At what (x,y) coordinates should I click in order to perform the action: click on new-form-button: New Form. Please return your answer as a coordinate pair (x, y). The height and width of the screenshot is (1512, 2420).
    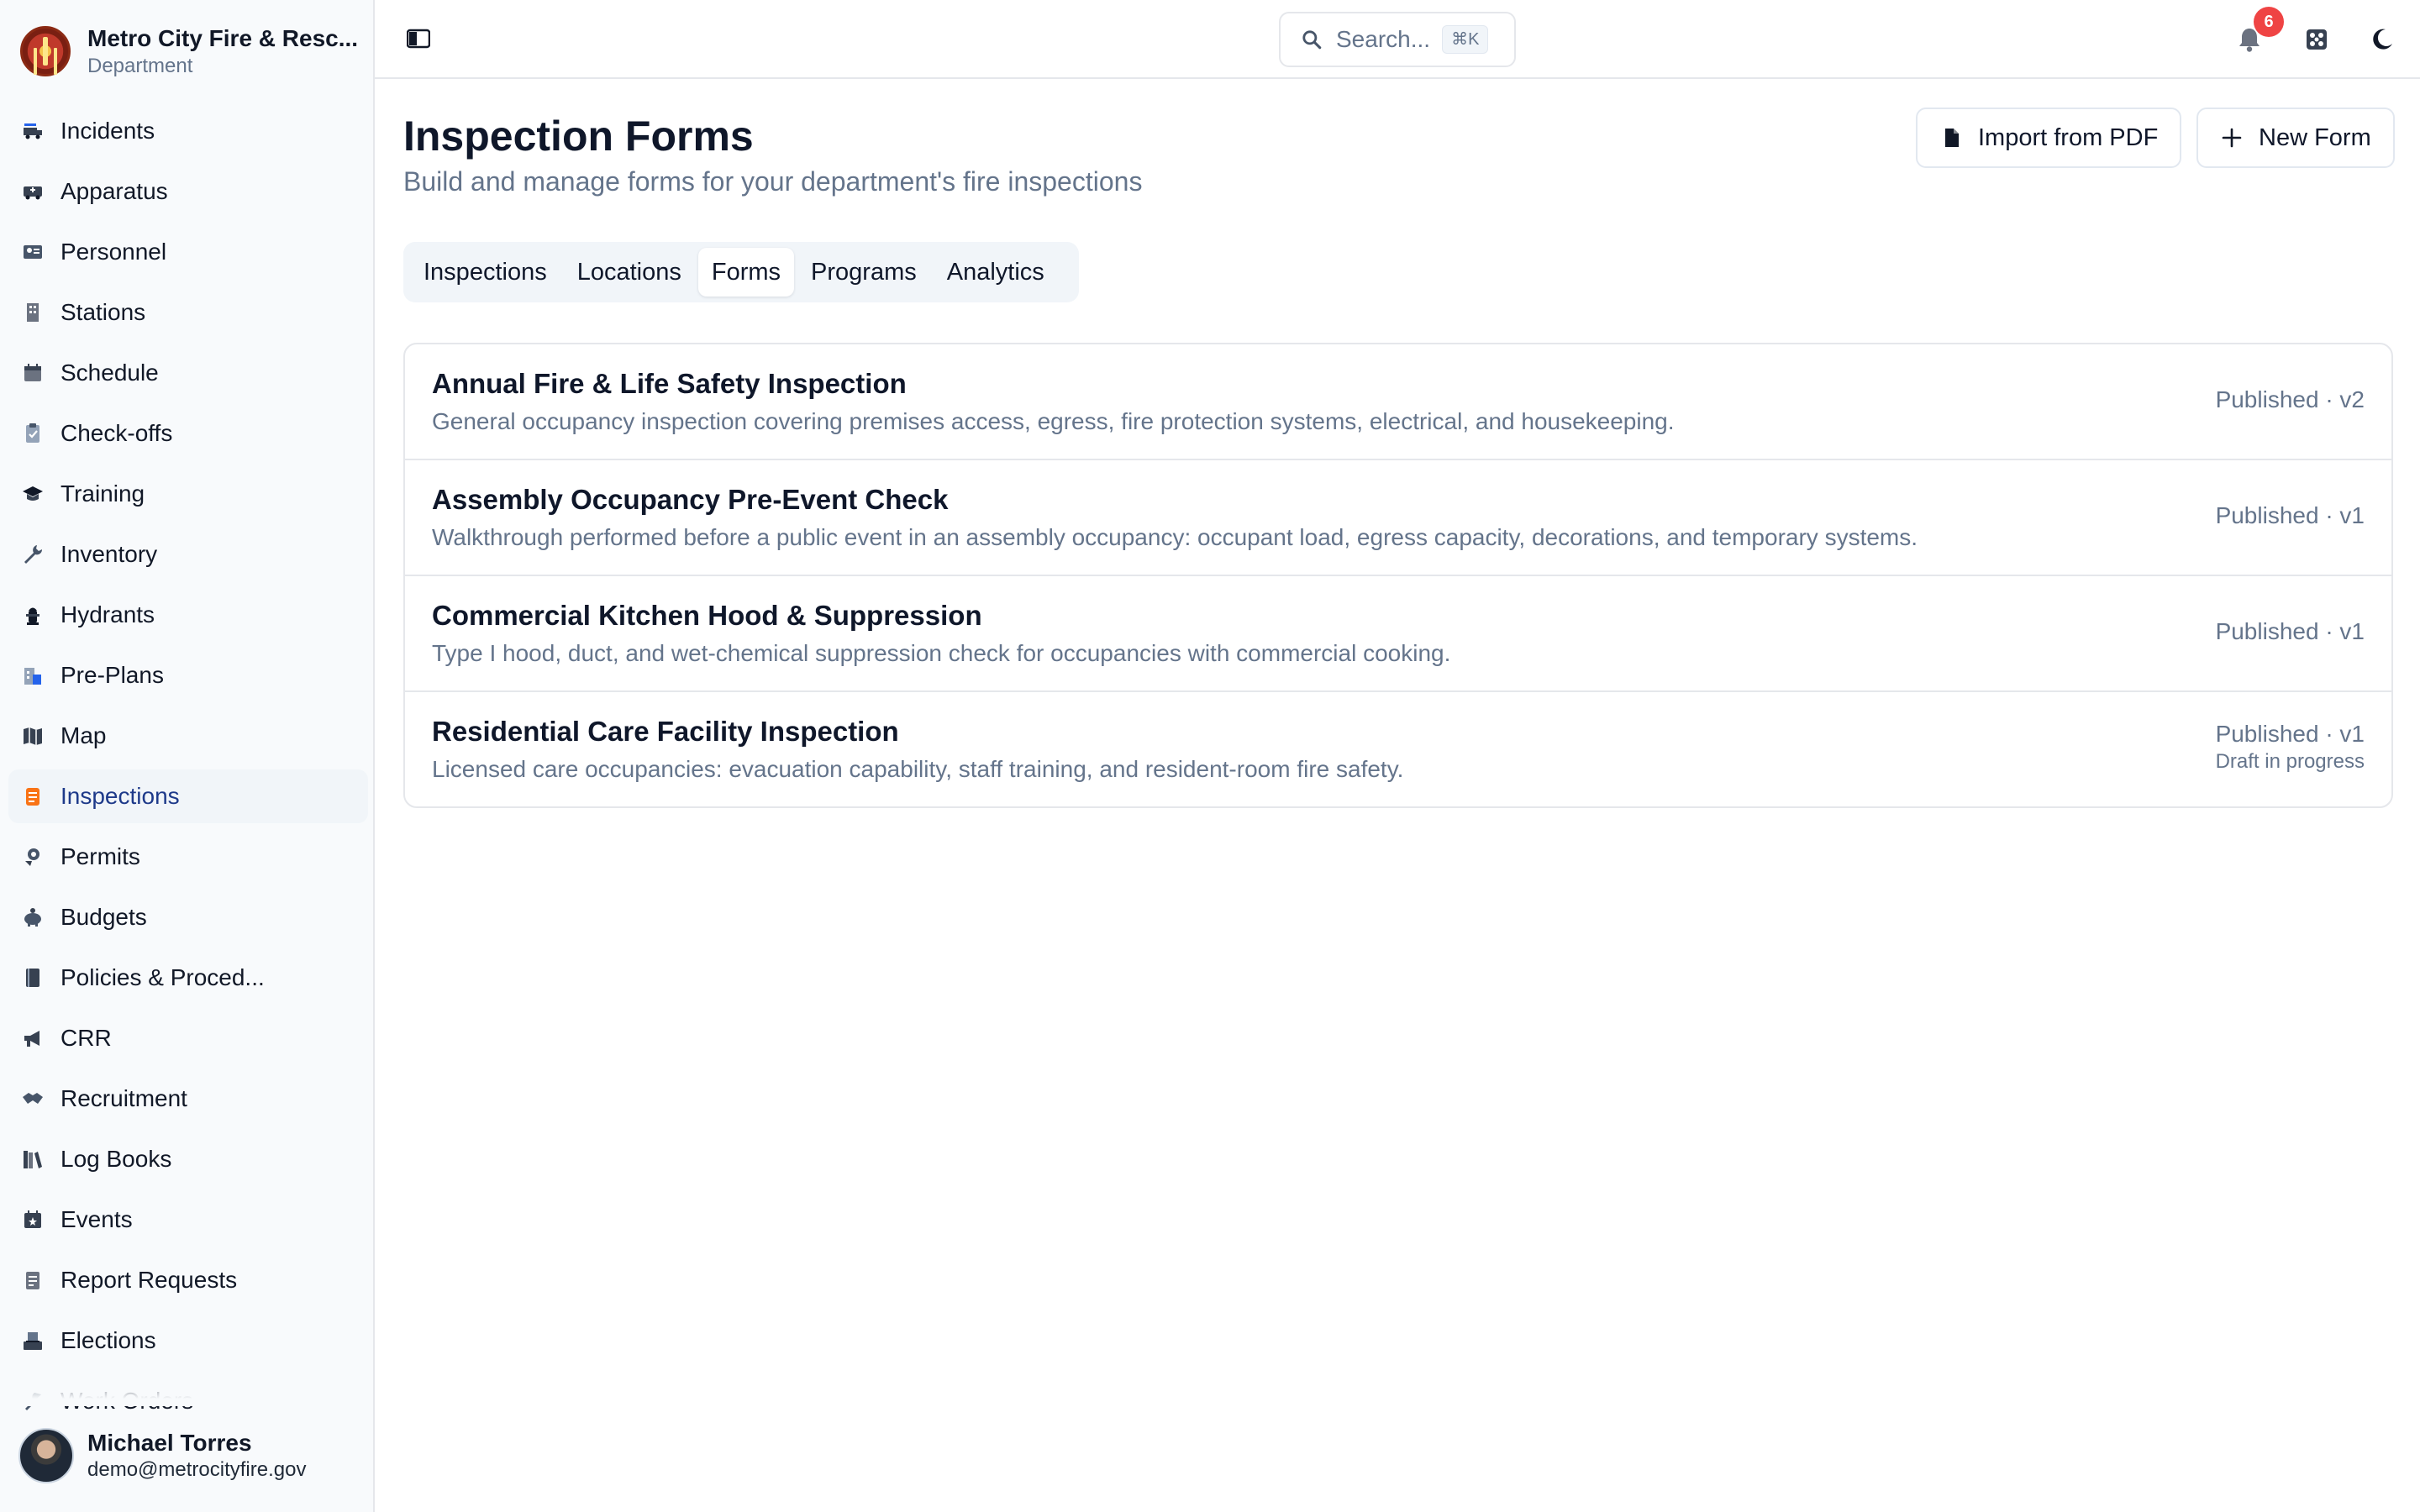
    Looking at the image, I should click on (2295, 138).